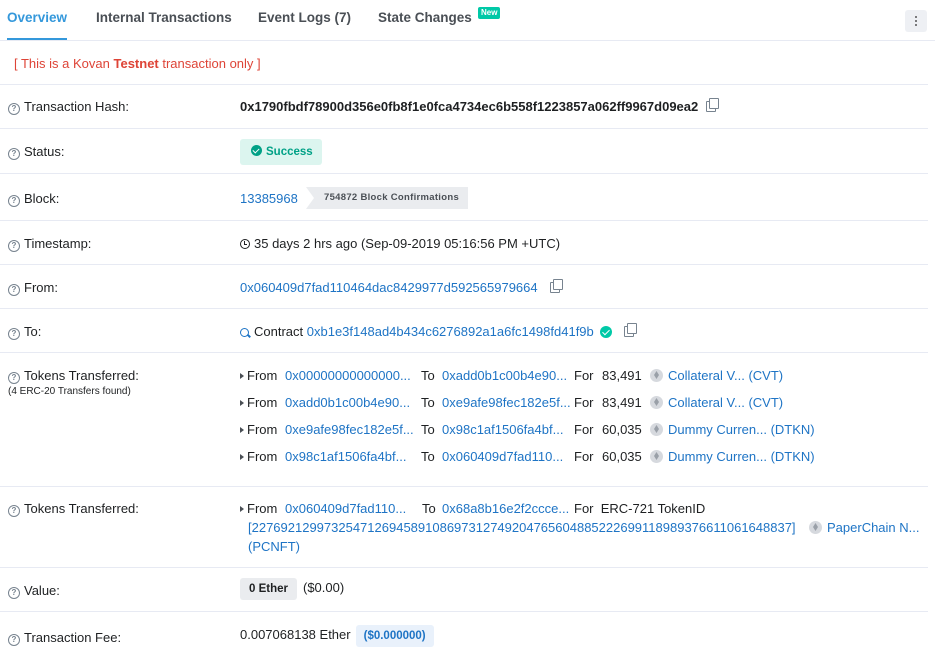  I want to click on tab-overview: Overview, so click(37, 20).